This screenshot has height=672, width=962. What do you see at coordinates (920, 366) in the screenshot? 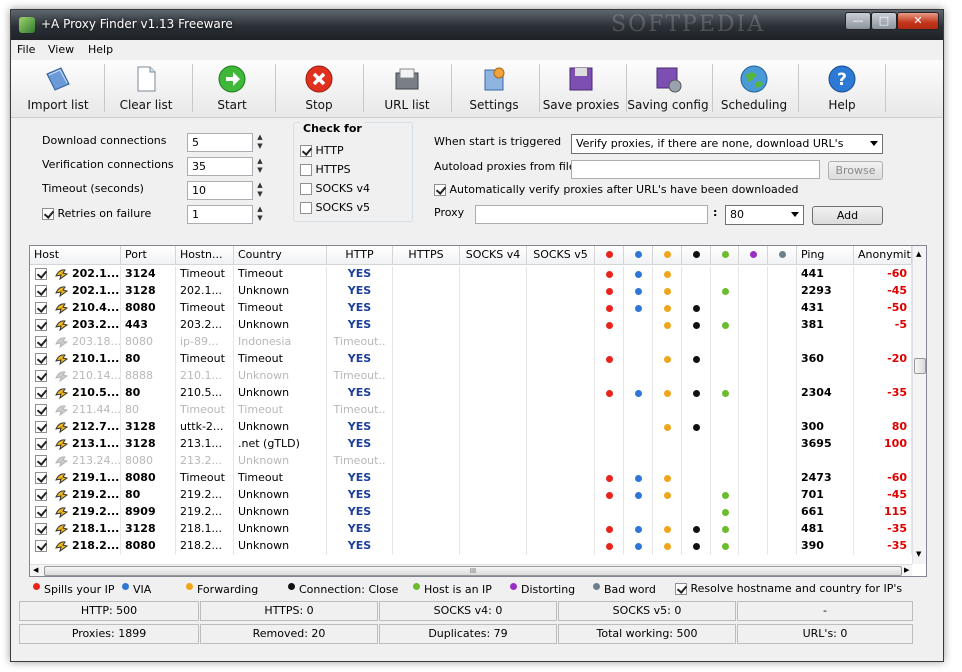
I see `scroll-thumb` at bounding box center [920, 366].